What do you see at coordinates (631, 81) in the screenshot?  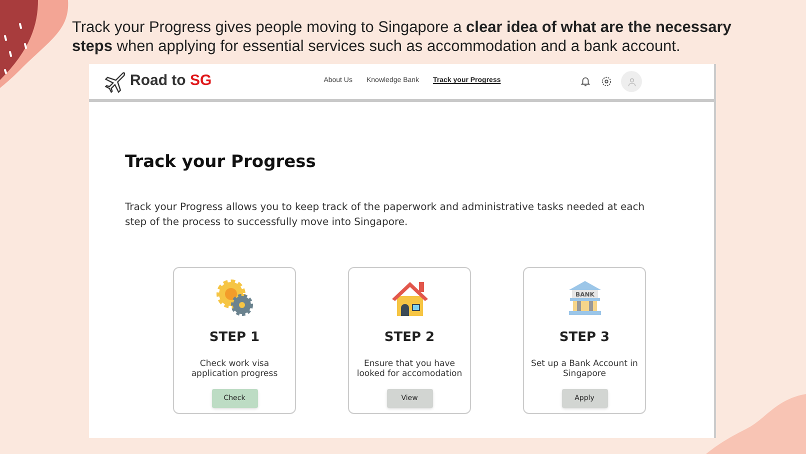 I see `user-icon` at bounding box center [631, 81].